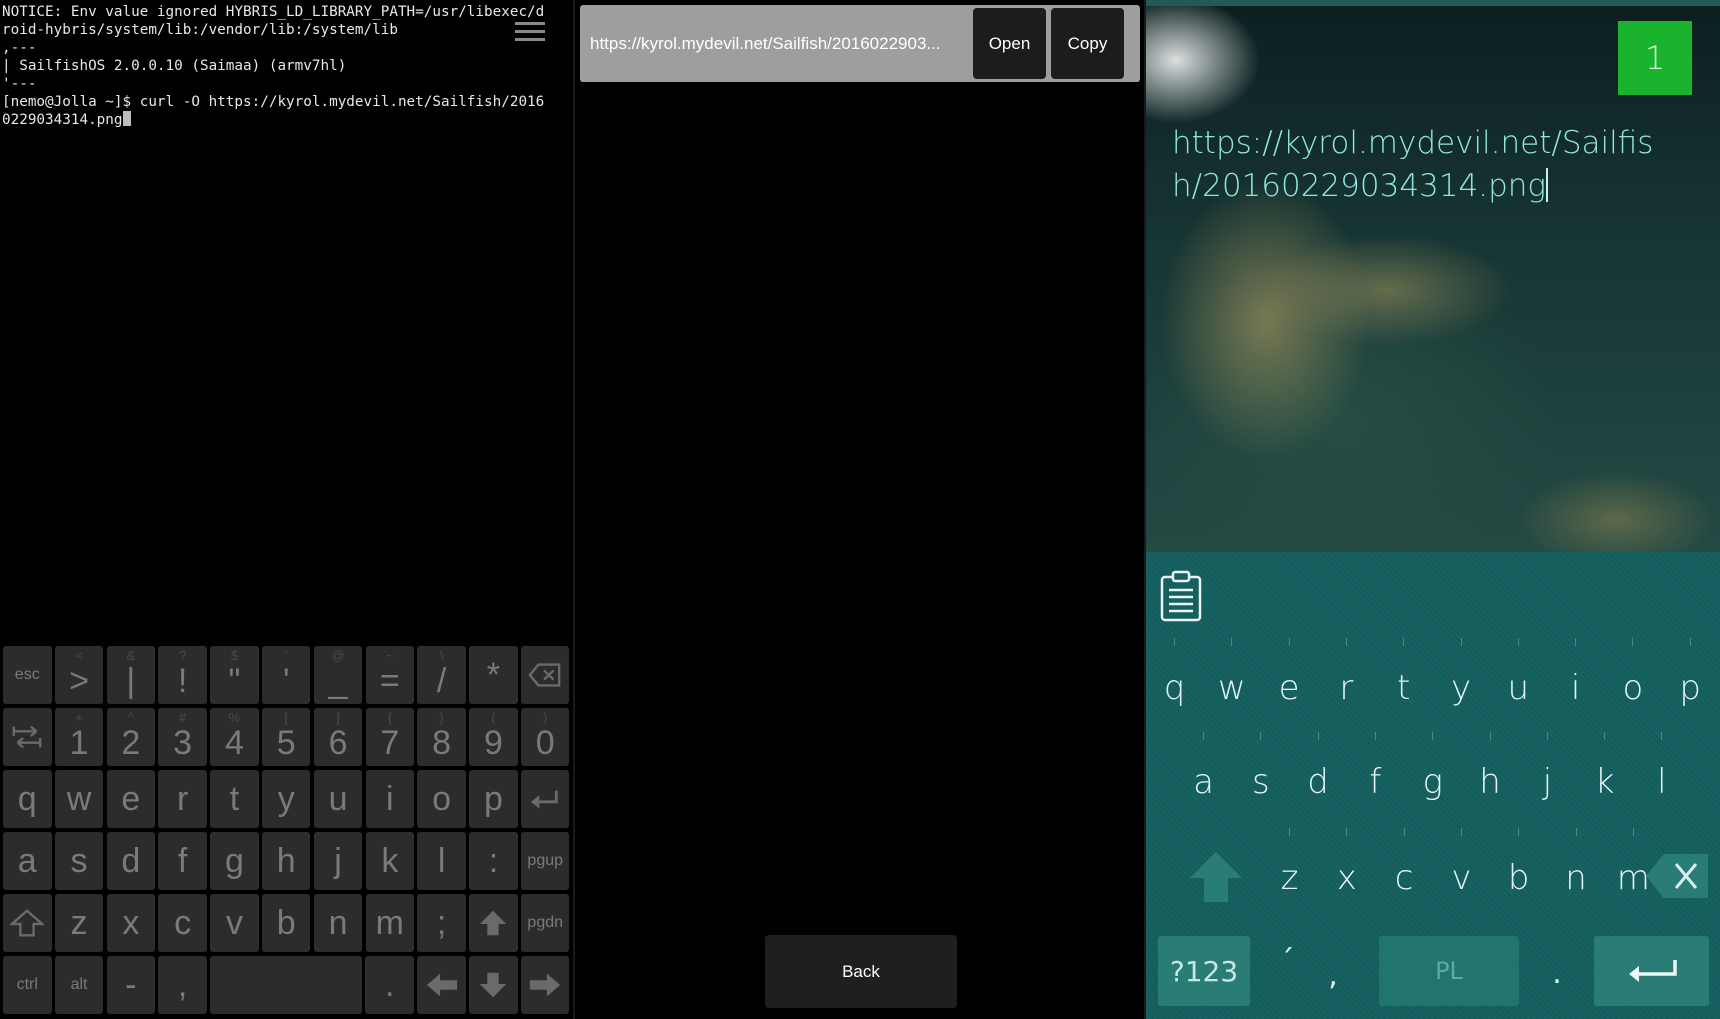  I want to click on terminal-key-equals: ~ =, so click(390, 675).